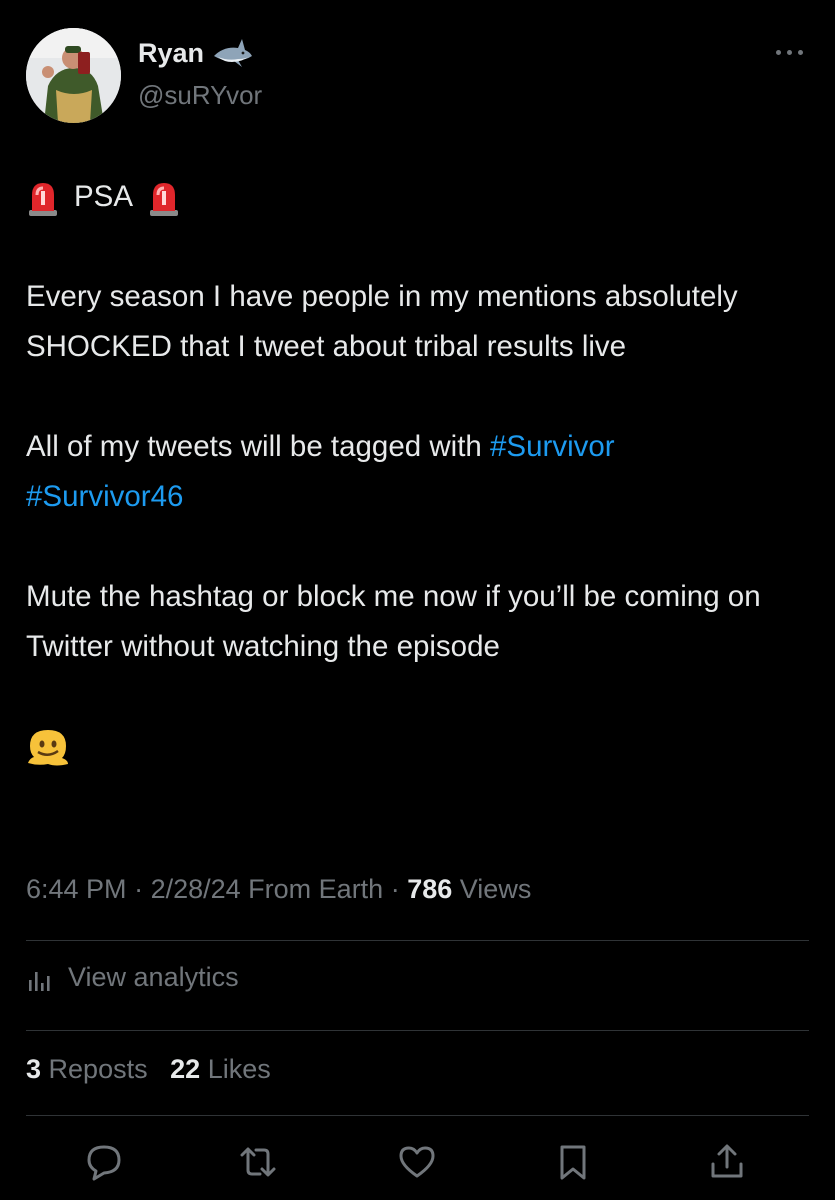 The image size is (835, 1200). I want to click on tweet-meta: 6:44 PM · 2/28/24 From Earth · 786 Views, so click(278, 889).